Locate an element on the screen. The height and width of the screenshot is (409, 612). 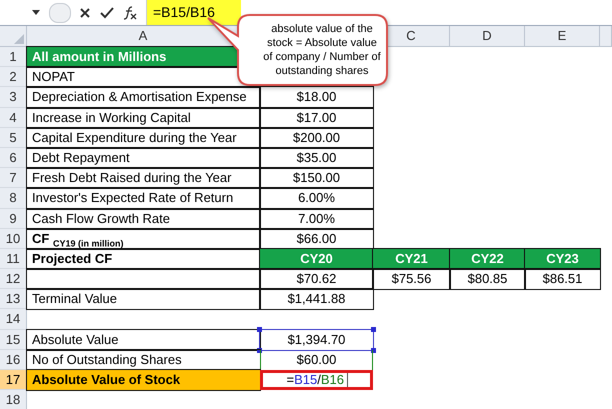
row-header: 10 is located at coordinates (13, 238).